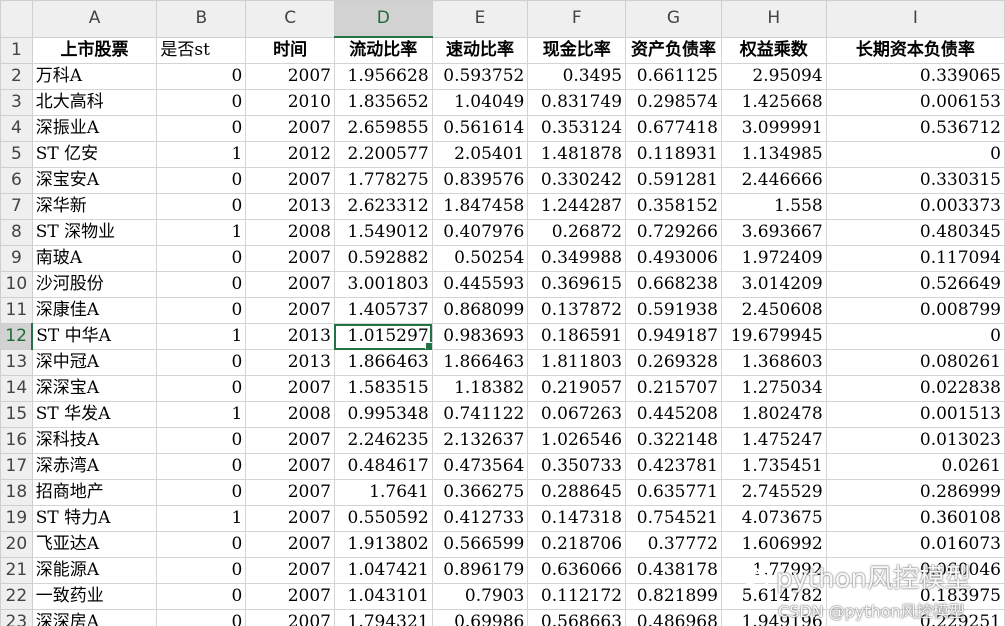  Describe the element at coordinates (94, 258) in the screenshot. I see `cell-a9: 南玻A` at that location.